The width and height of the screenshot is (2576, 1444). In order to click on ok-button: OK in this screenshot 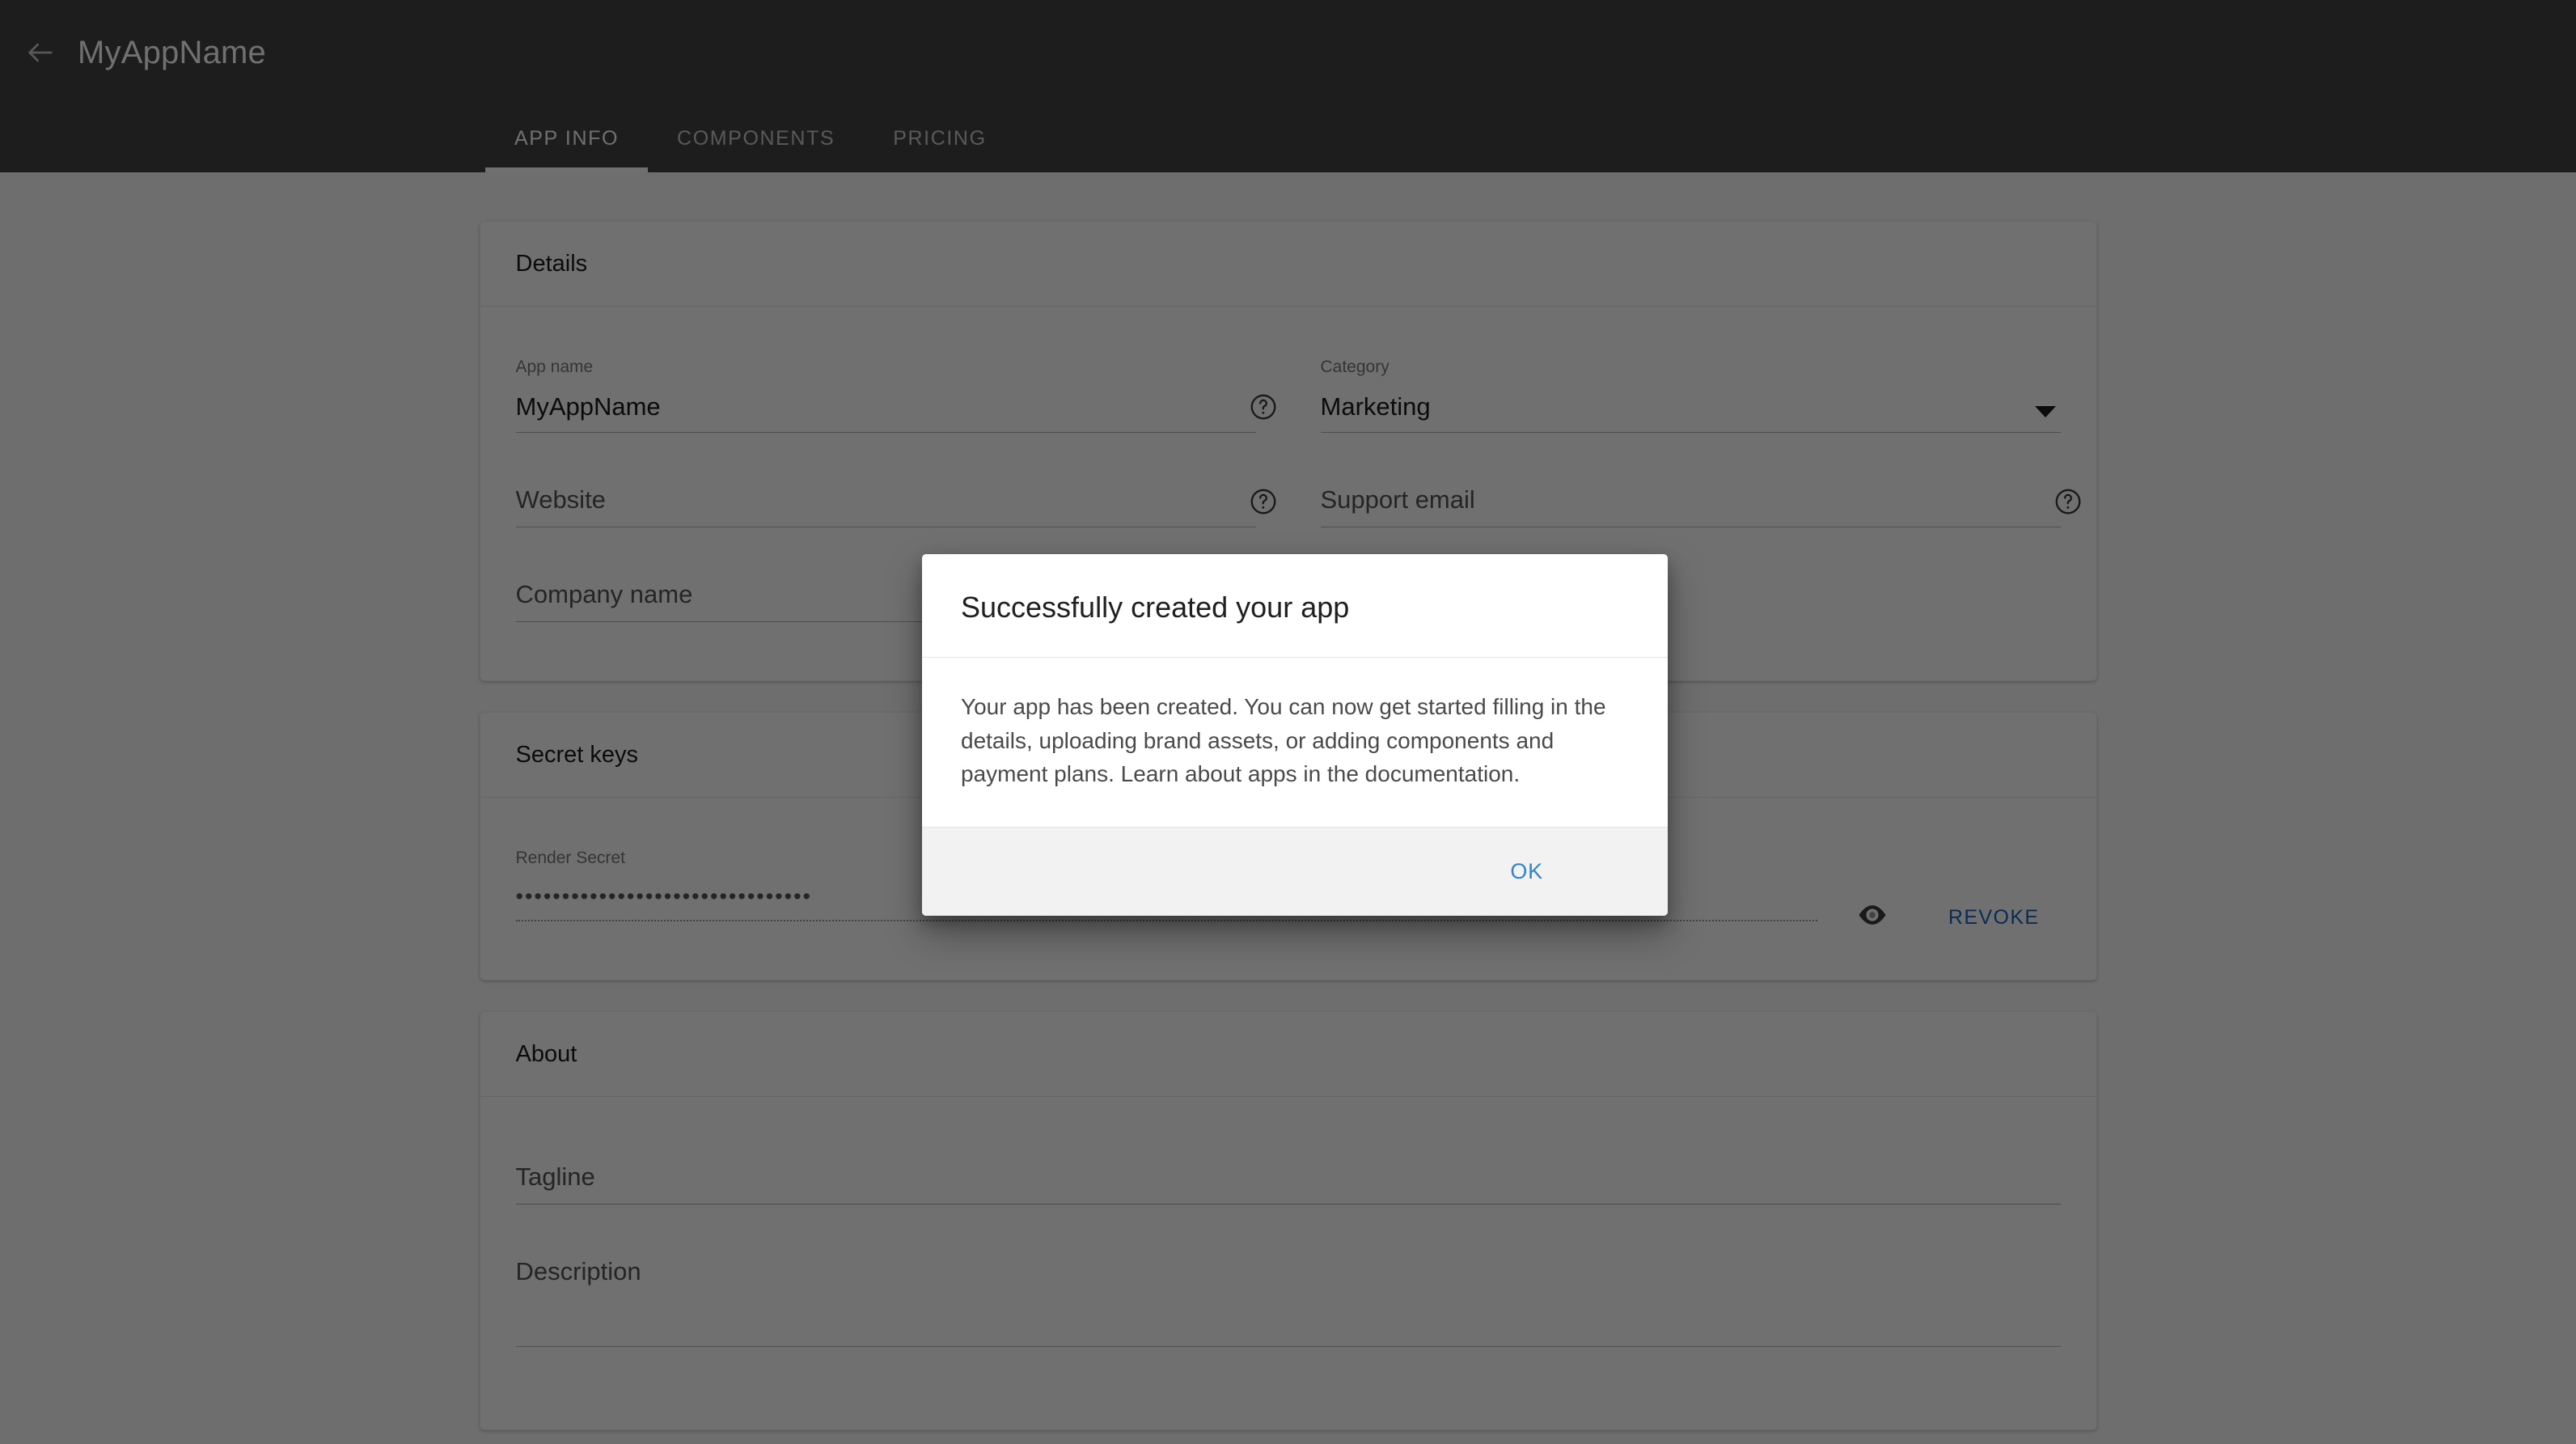, I will do `click(1527, 871)`.